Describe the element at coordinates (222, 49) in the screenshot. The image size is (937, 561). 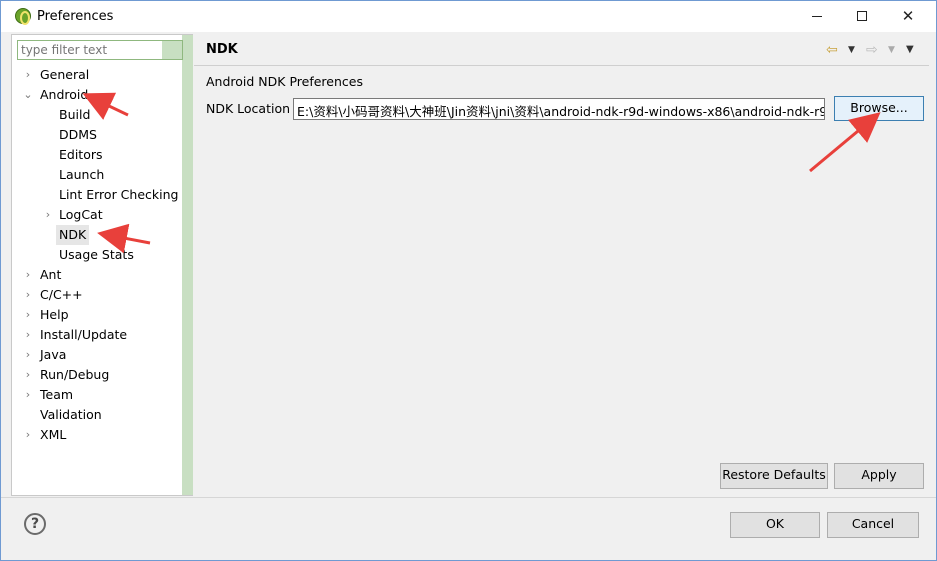
I see `page-title: NDK` at that location.